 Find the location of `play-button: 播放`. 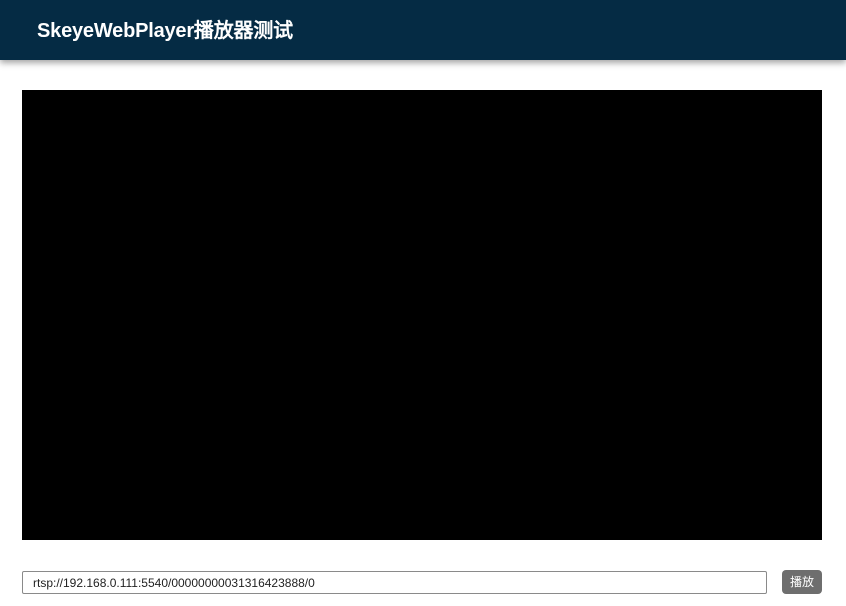

play-button: 播放 is located at coordinates (802, 582).